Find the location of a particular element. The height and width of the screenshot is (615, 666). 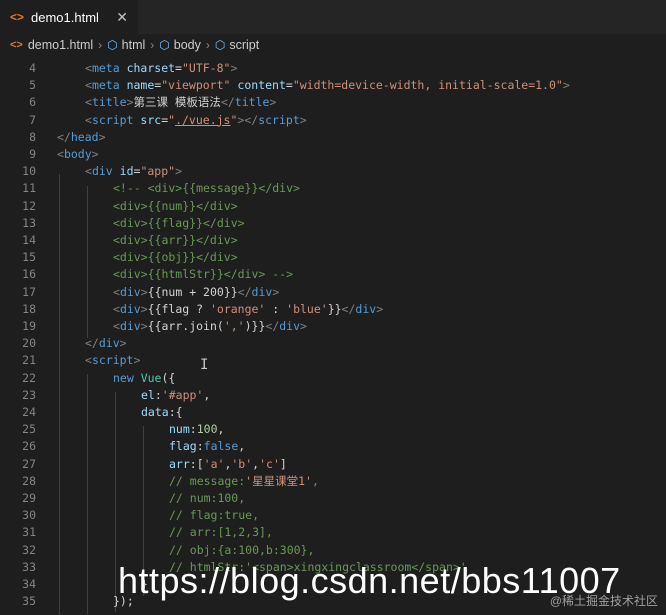

line-number: 10 is located at coordinates (29, 171).